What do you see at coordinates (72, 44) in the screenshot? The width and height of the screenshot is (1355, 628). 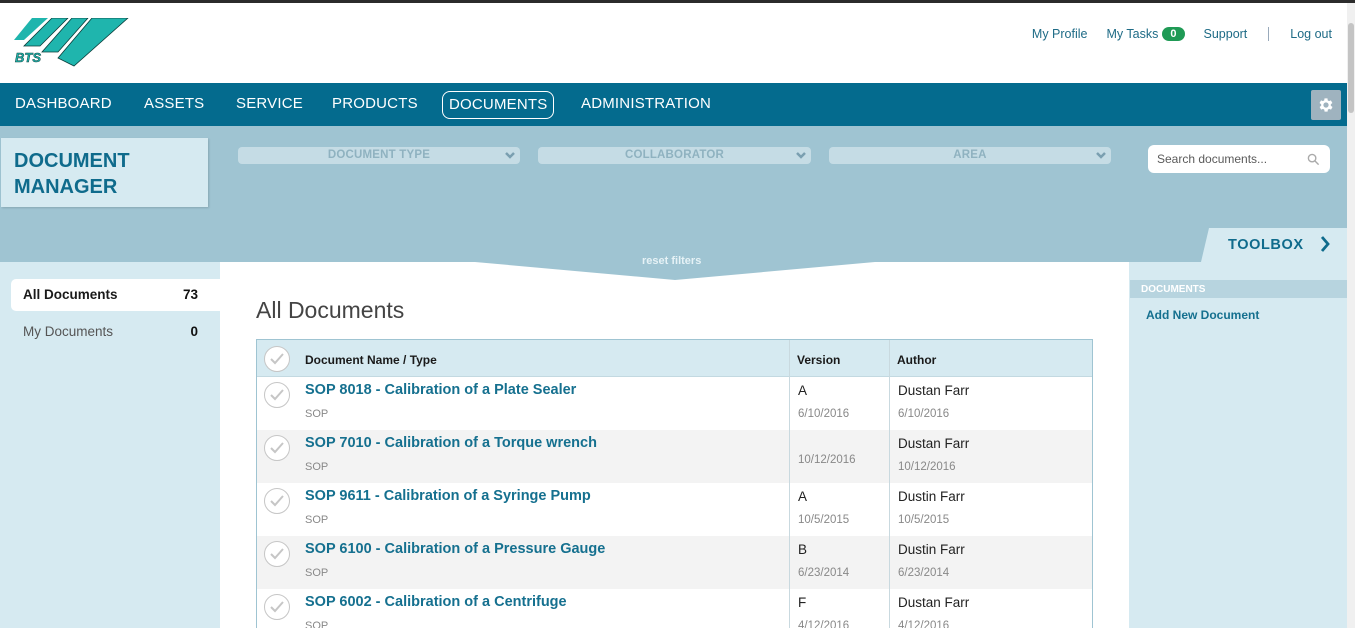 I see `bts-logo: BTS` at bounding box center [72, 44].